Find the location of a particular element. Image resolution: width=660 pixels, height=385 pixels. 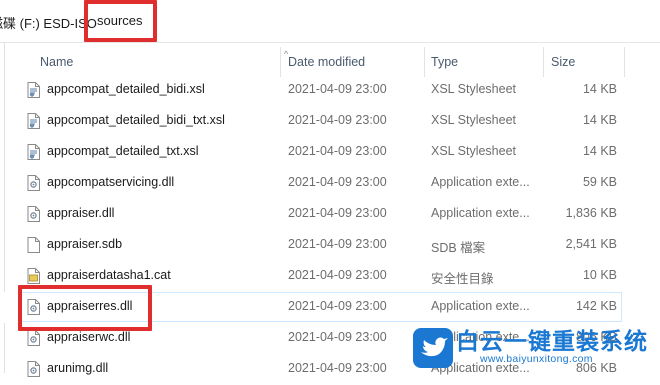

file-size: 2,541 KB is located at coordinates (591, 244).